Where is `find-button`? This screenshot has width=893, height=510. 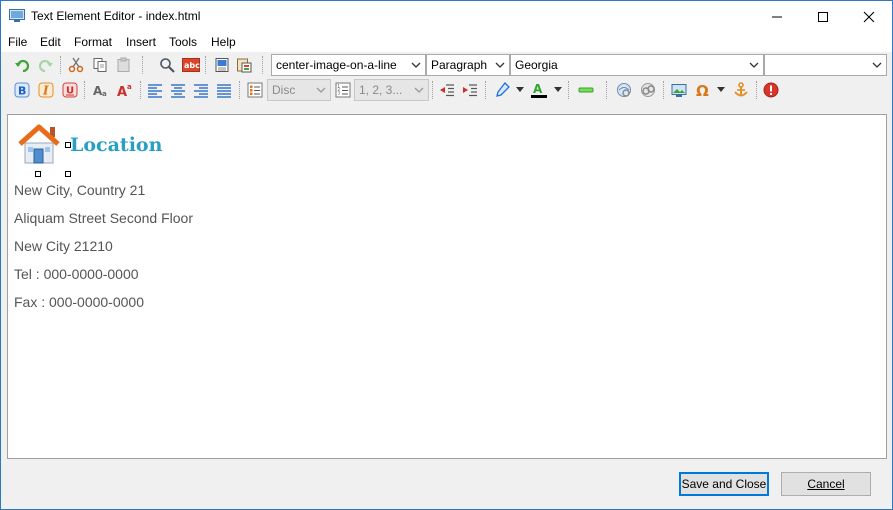
find-button is located at coordinates (167, 65).